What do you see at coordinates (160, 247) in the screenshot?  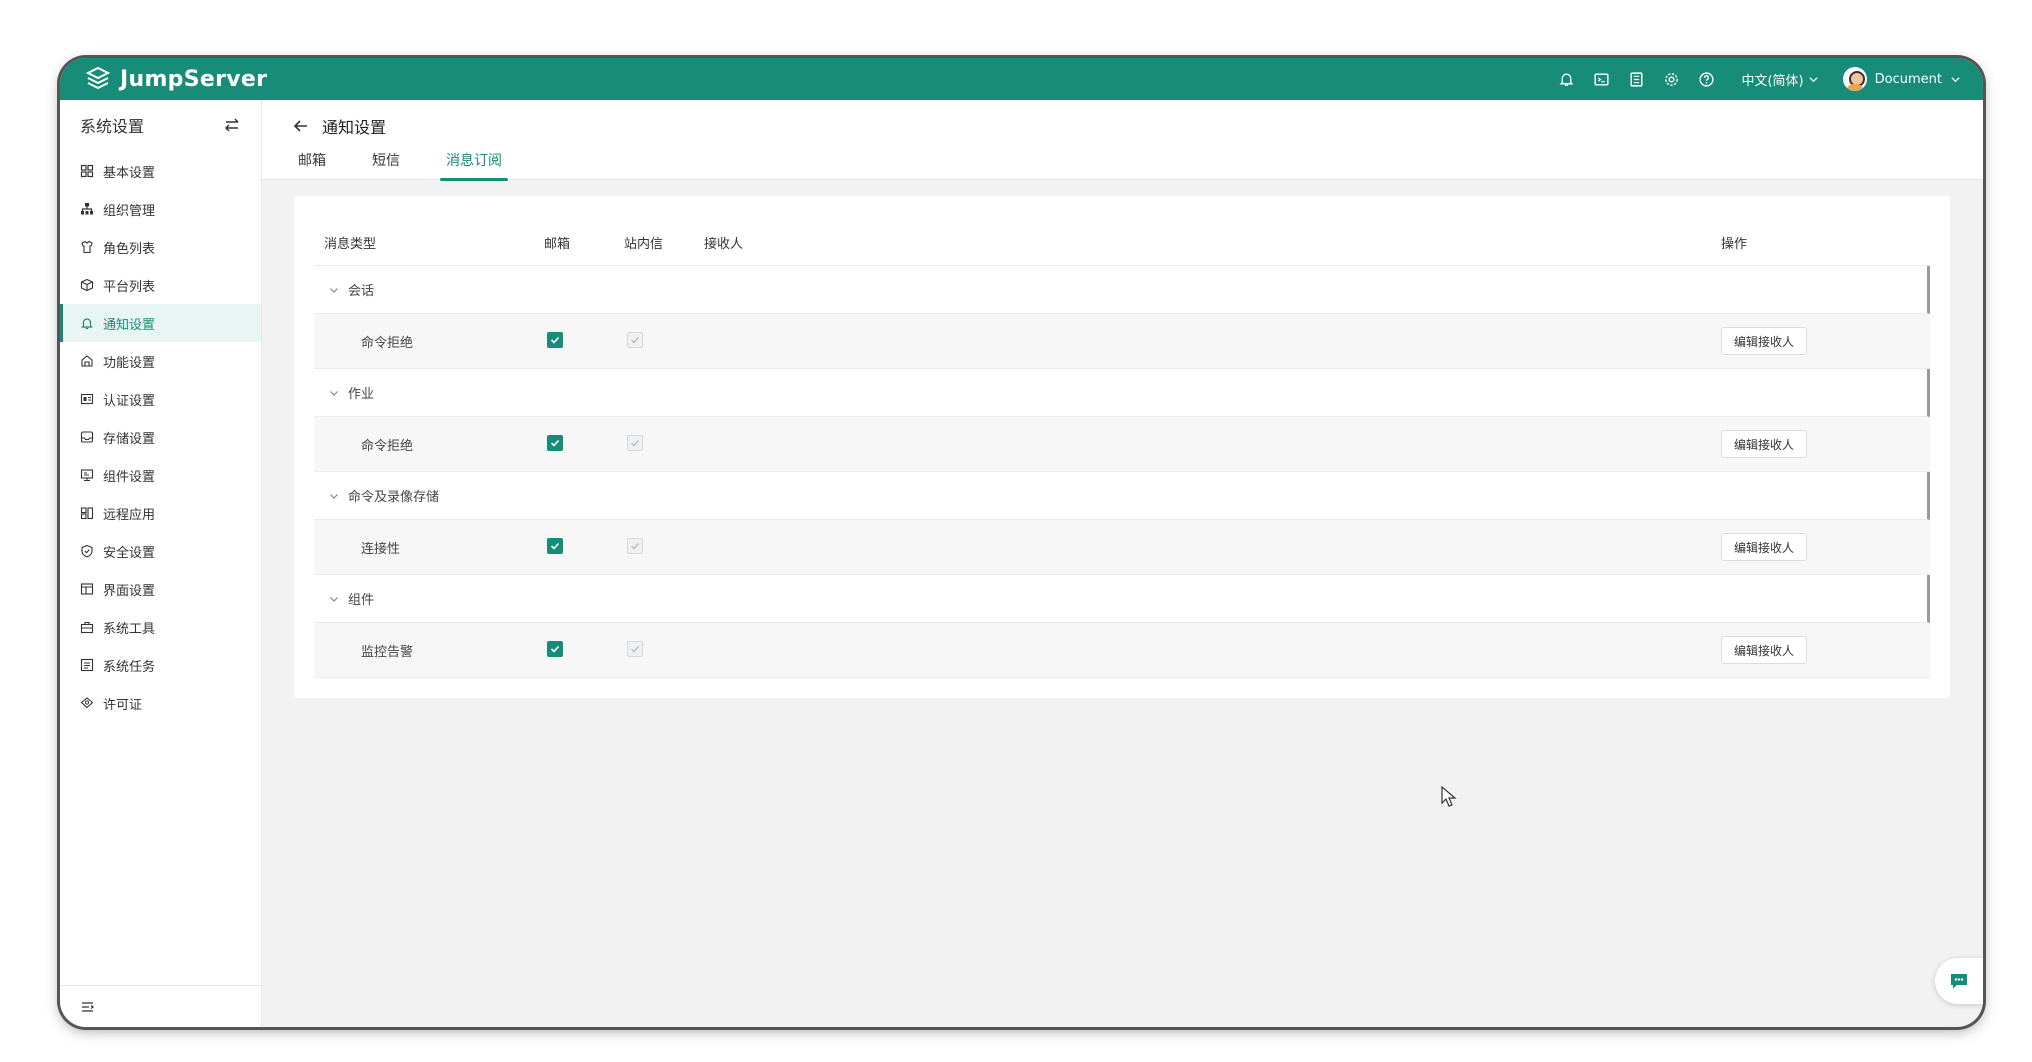 I see `sidebar-item-role-list: 角色列表` at bounding box center [160, 247].